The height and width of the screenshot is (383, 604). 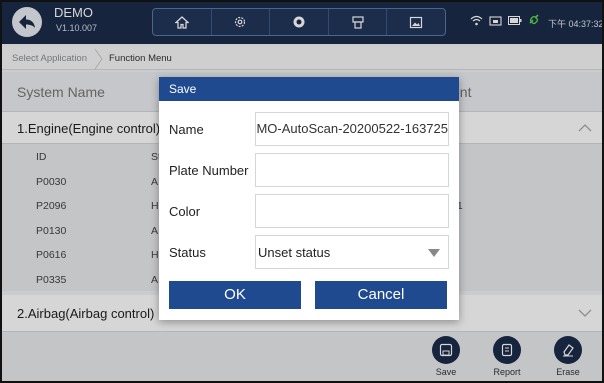 I want to click on plate-number-label: Plate Number, so click(x=209, y=170).